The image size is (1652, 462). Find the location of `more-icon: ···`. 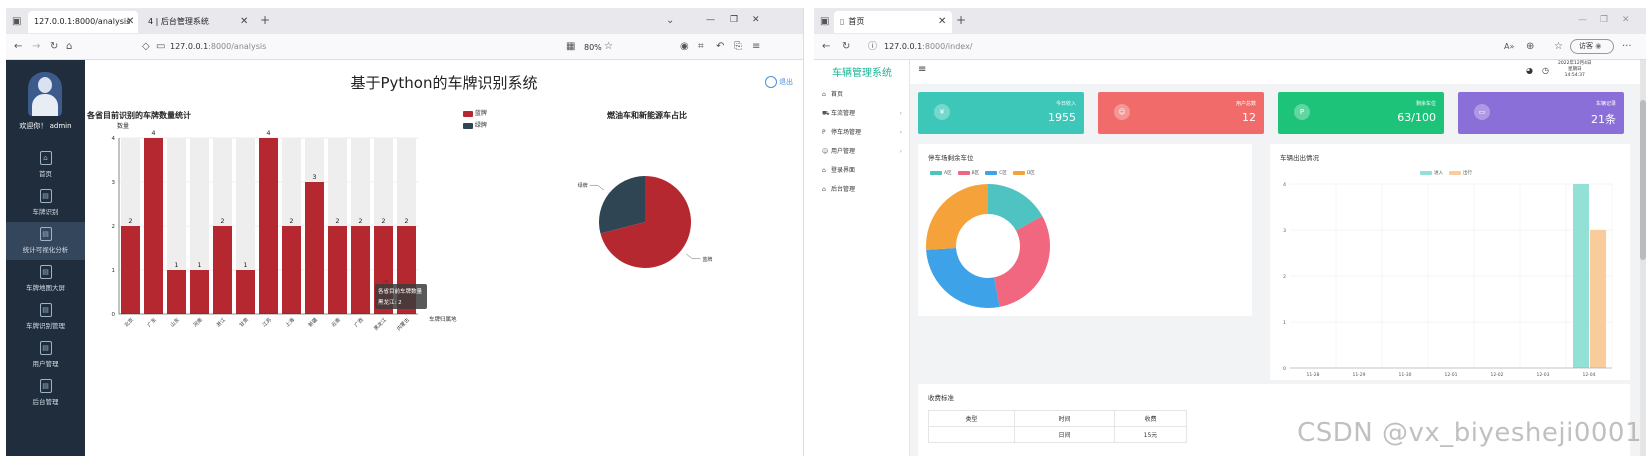

more-icon: ··· is located at coordinates (1627, 47).